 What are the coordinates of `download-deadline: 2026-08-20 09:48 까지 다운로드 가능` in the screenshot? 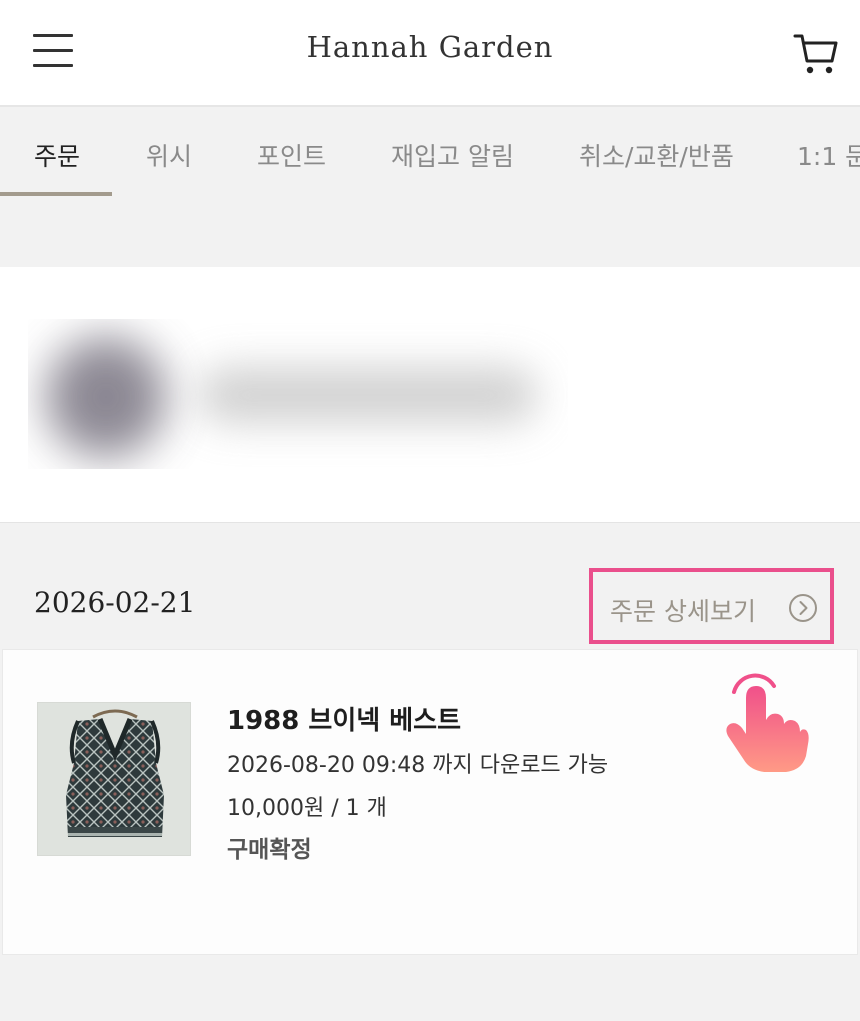 It's located at (418, 765).